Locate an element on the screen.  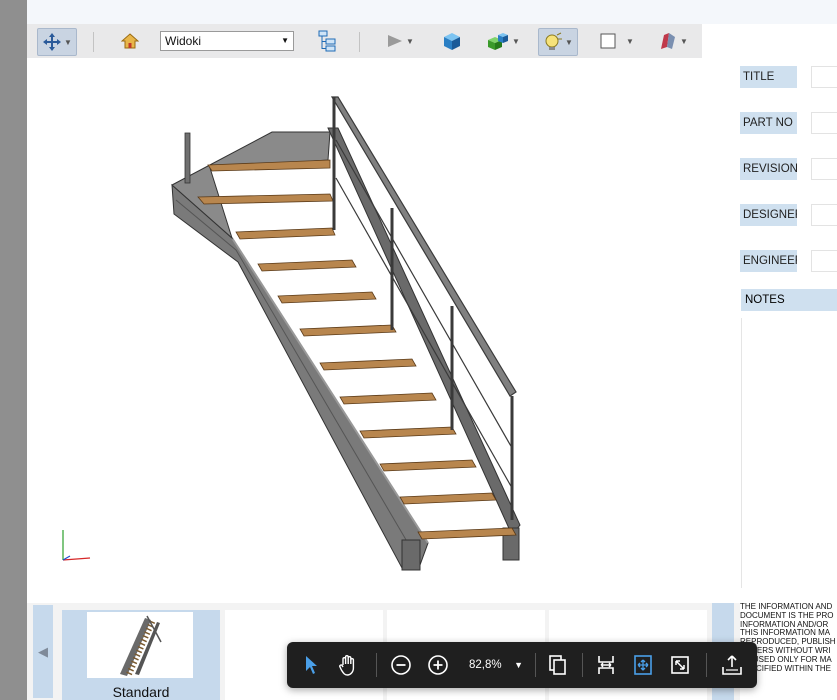
hand-icon is located at coordinates (347, 665).